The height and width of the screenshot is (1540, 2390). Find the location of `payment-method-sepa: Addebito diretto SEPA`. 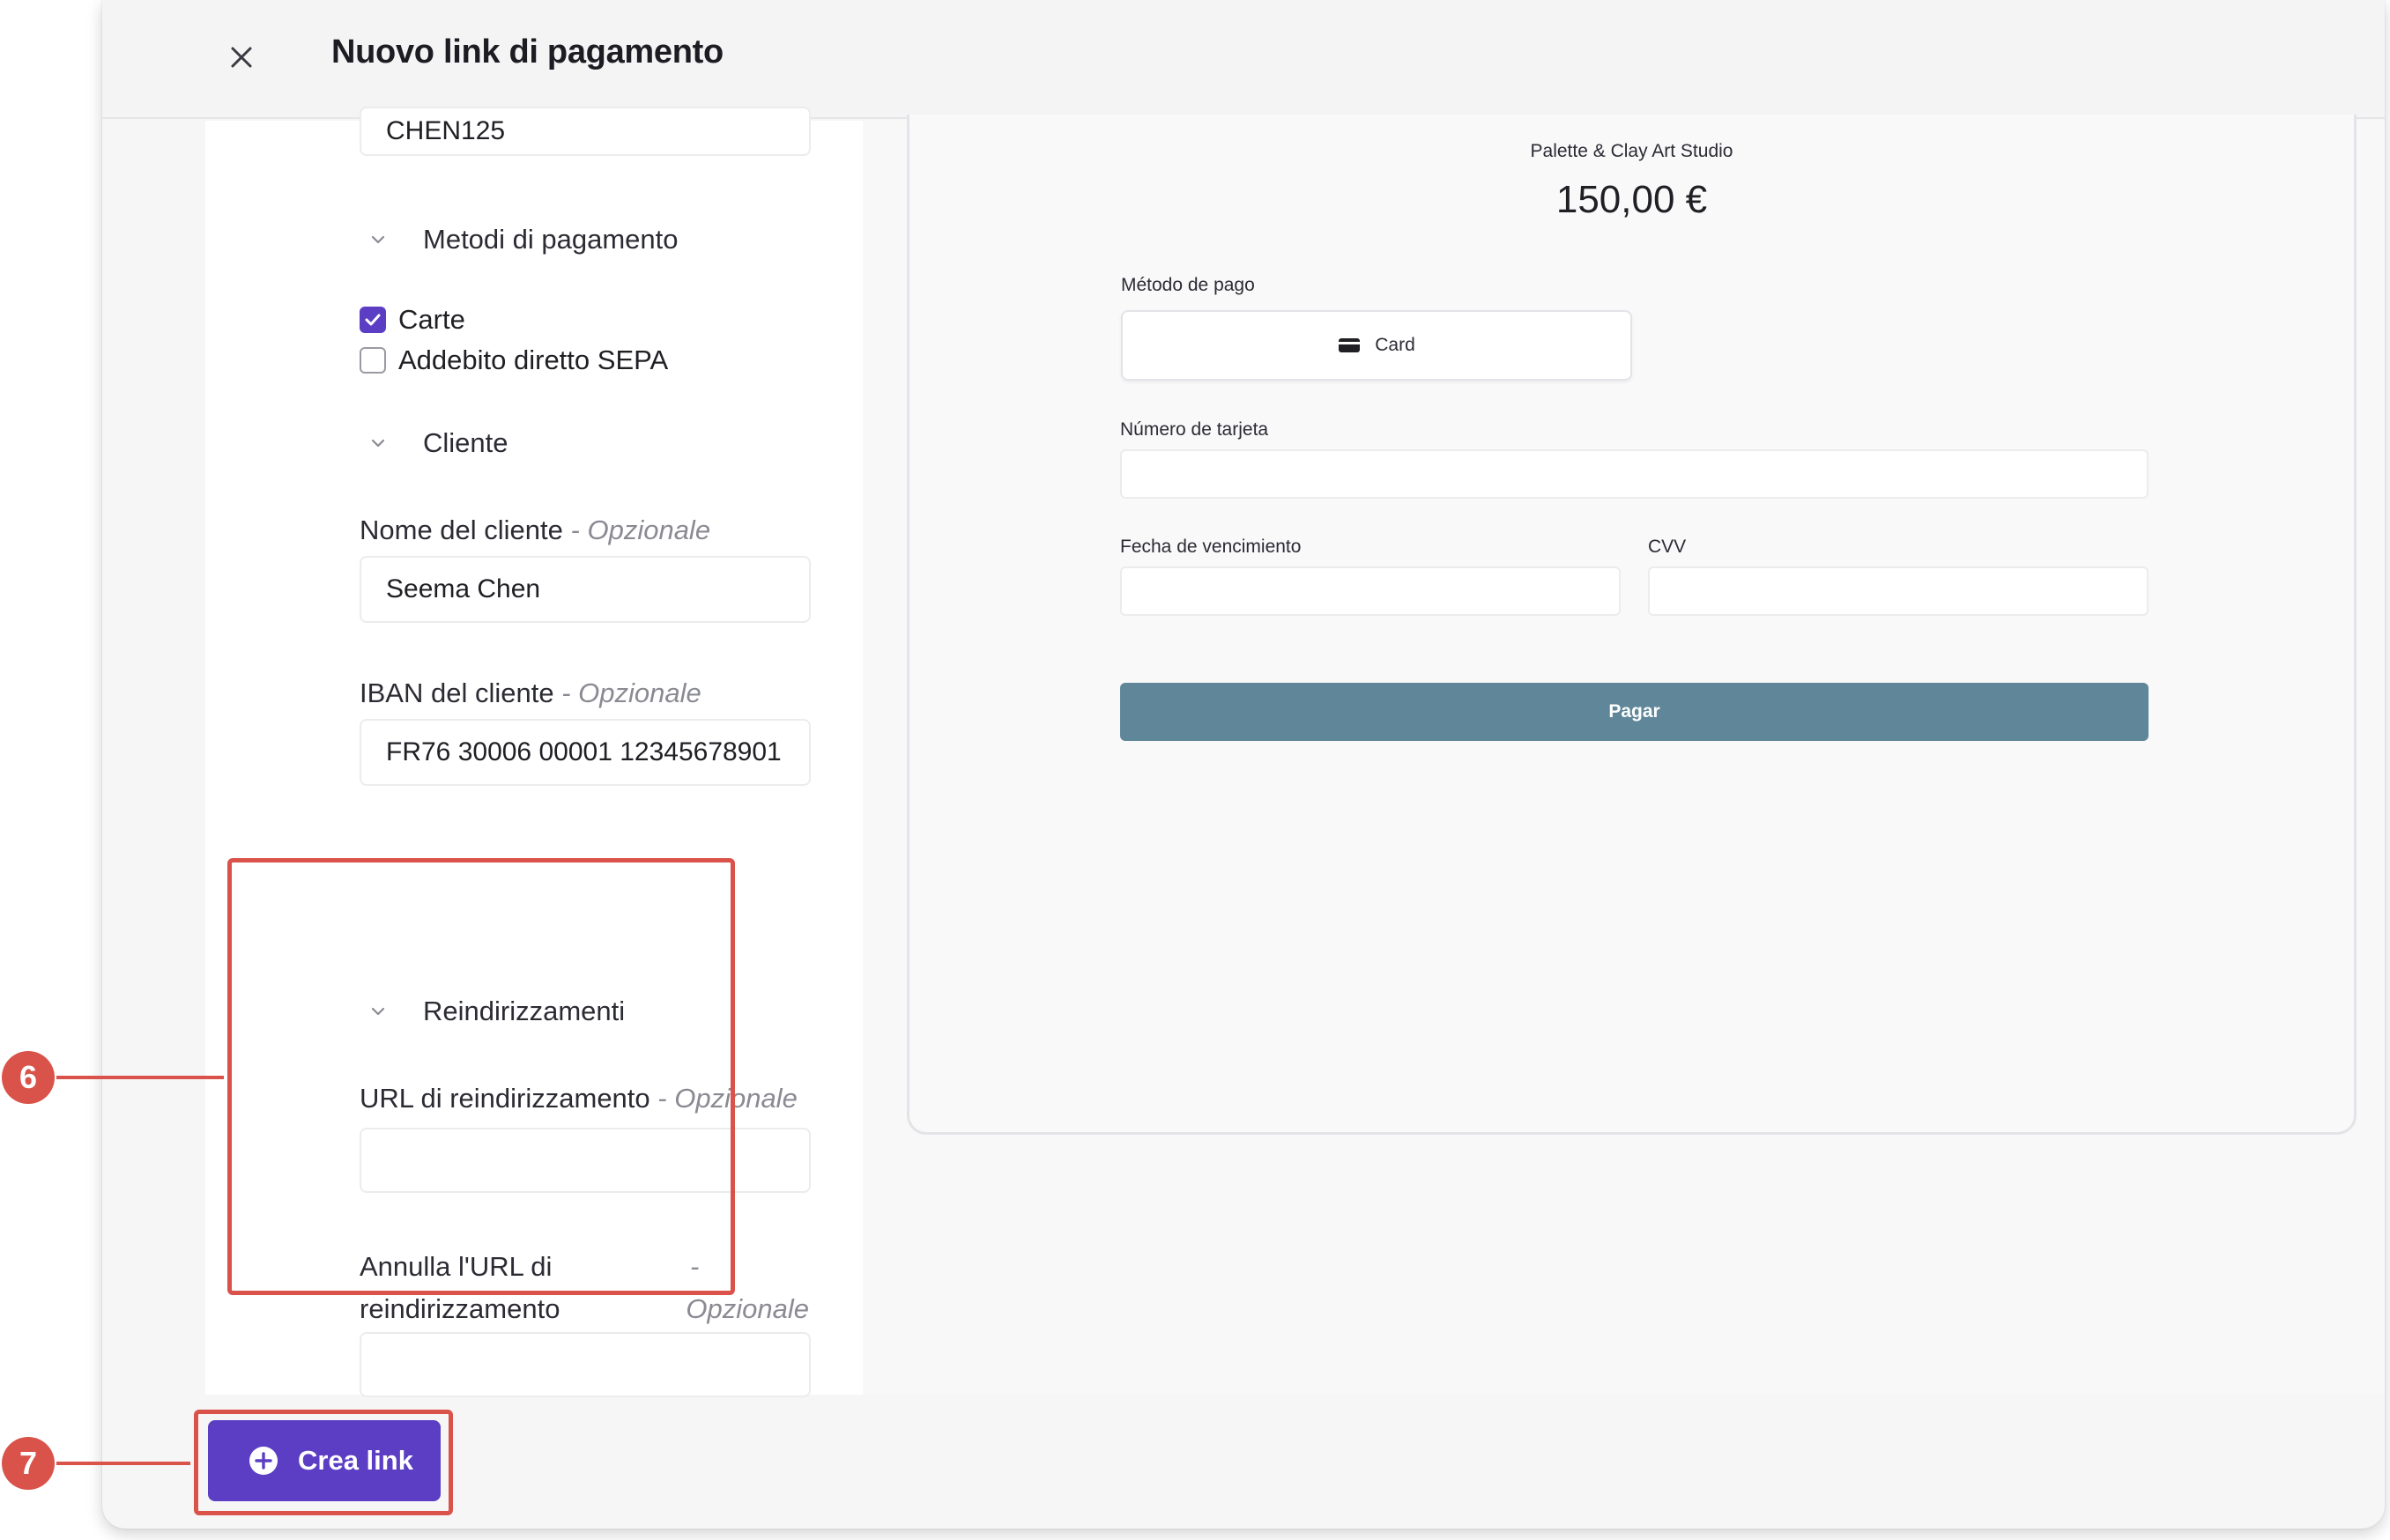

payment-method-sepa: Addebito diretto SEPA is located at coordinates (514, 360).